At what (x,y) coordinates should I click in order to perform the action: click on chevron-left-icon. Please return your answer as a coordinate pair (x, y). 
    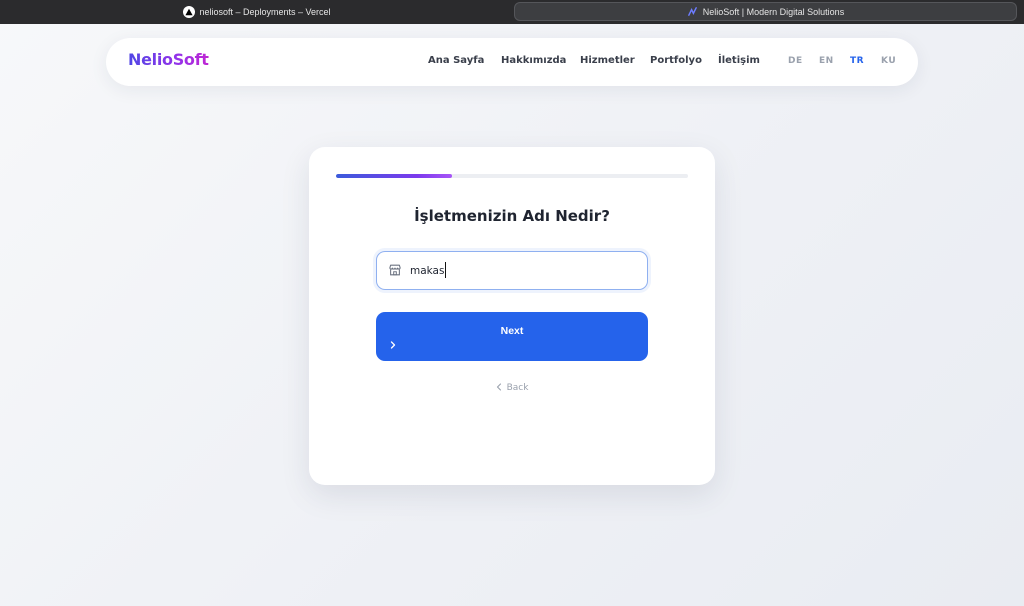
    Looking at the image, I should click on (499, 388).